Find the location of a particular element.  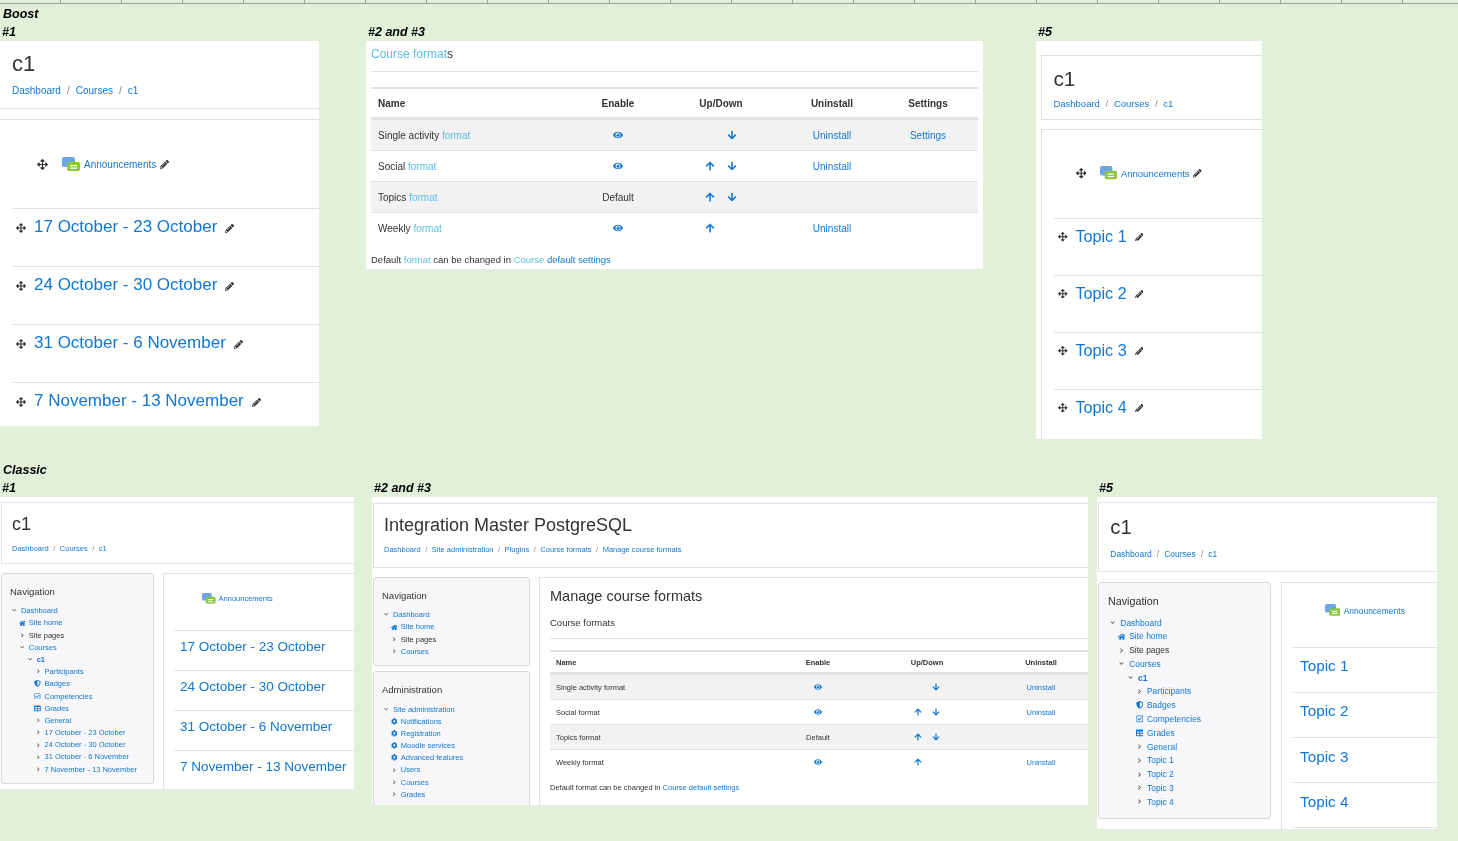

nav-link: Dashboard is located at coordinates (1141, 622).